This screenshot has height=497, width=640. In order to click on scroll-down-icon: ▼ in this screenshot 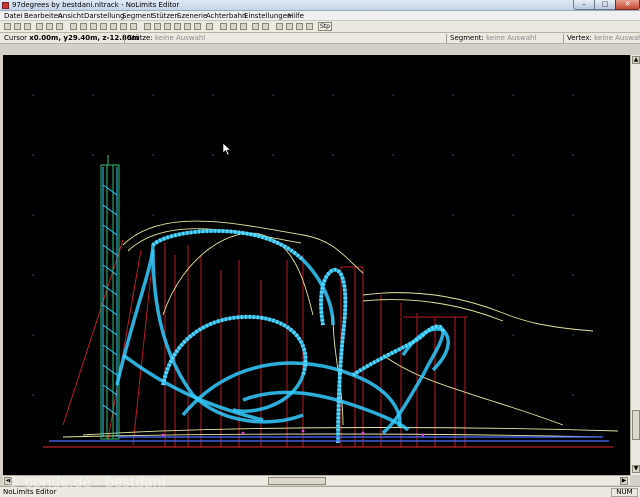, I will do `click(636, 469)`.